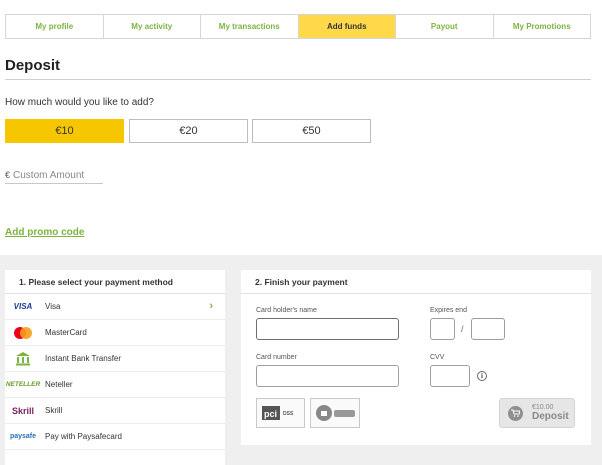 Image resolution: width=602 pixels, height=465 pixels. I want to click on tab-my-promotions: My Promotions, so click(541, 26).